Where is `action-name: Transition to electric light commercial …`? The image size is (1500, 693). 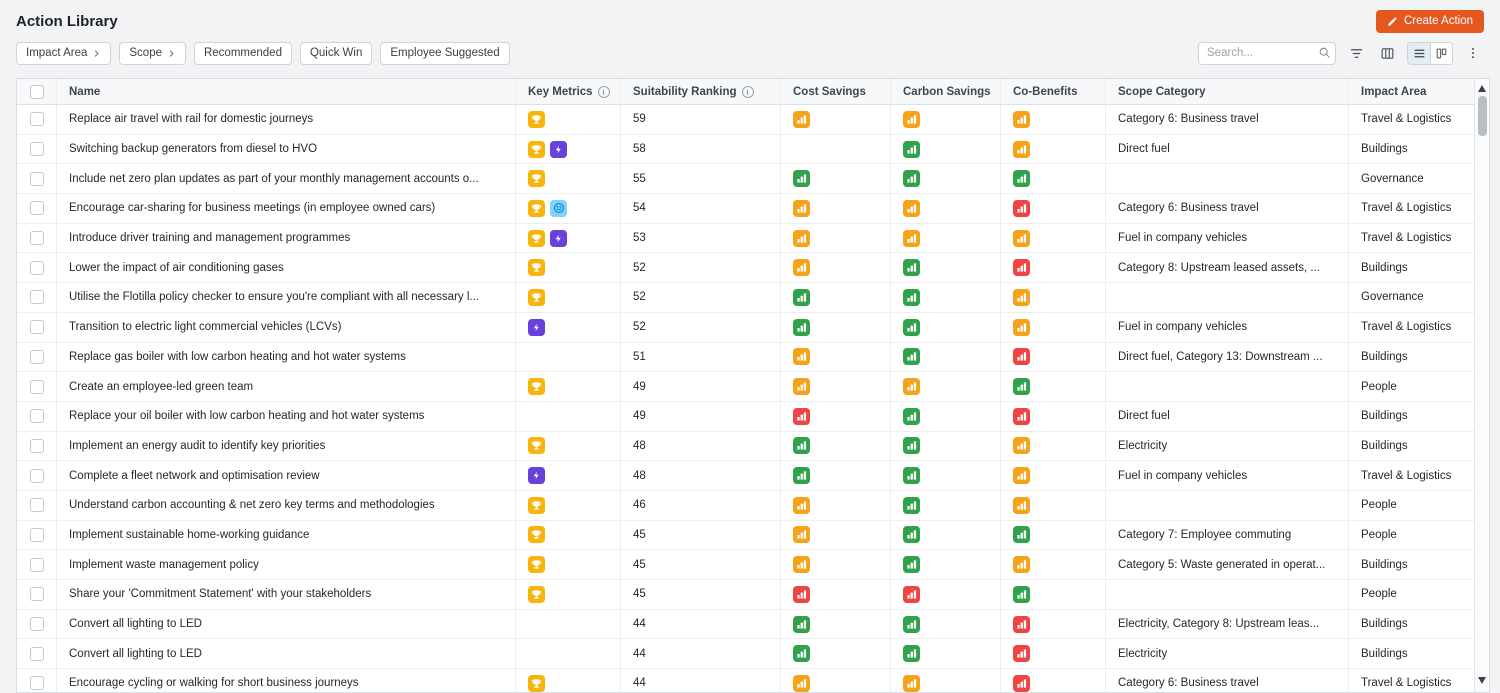
action-name: Transition to electric light commercial … is located at coordinates (286, 327).